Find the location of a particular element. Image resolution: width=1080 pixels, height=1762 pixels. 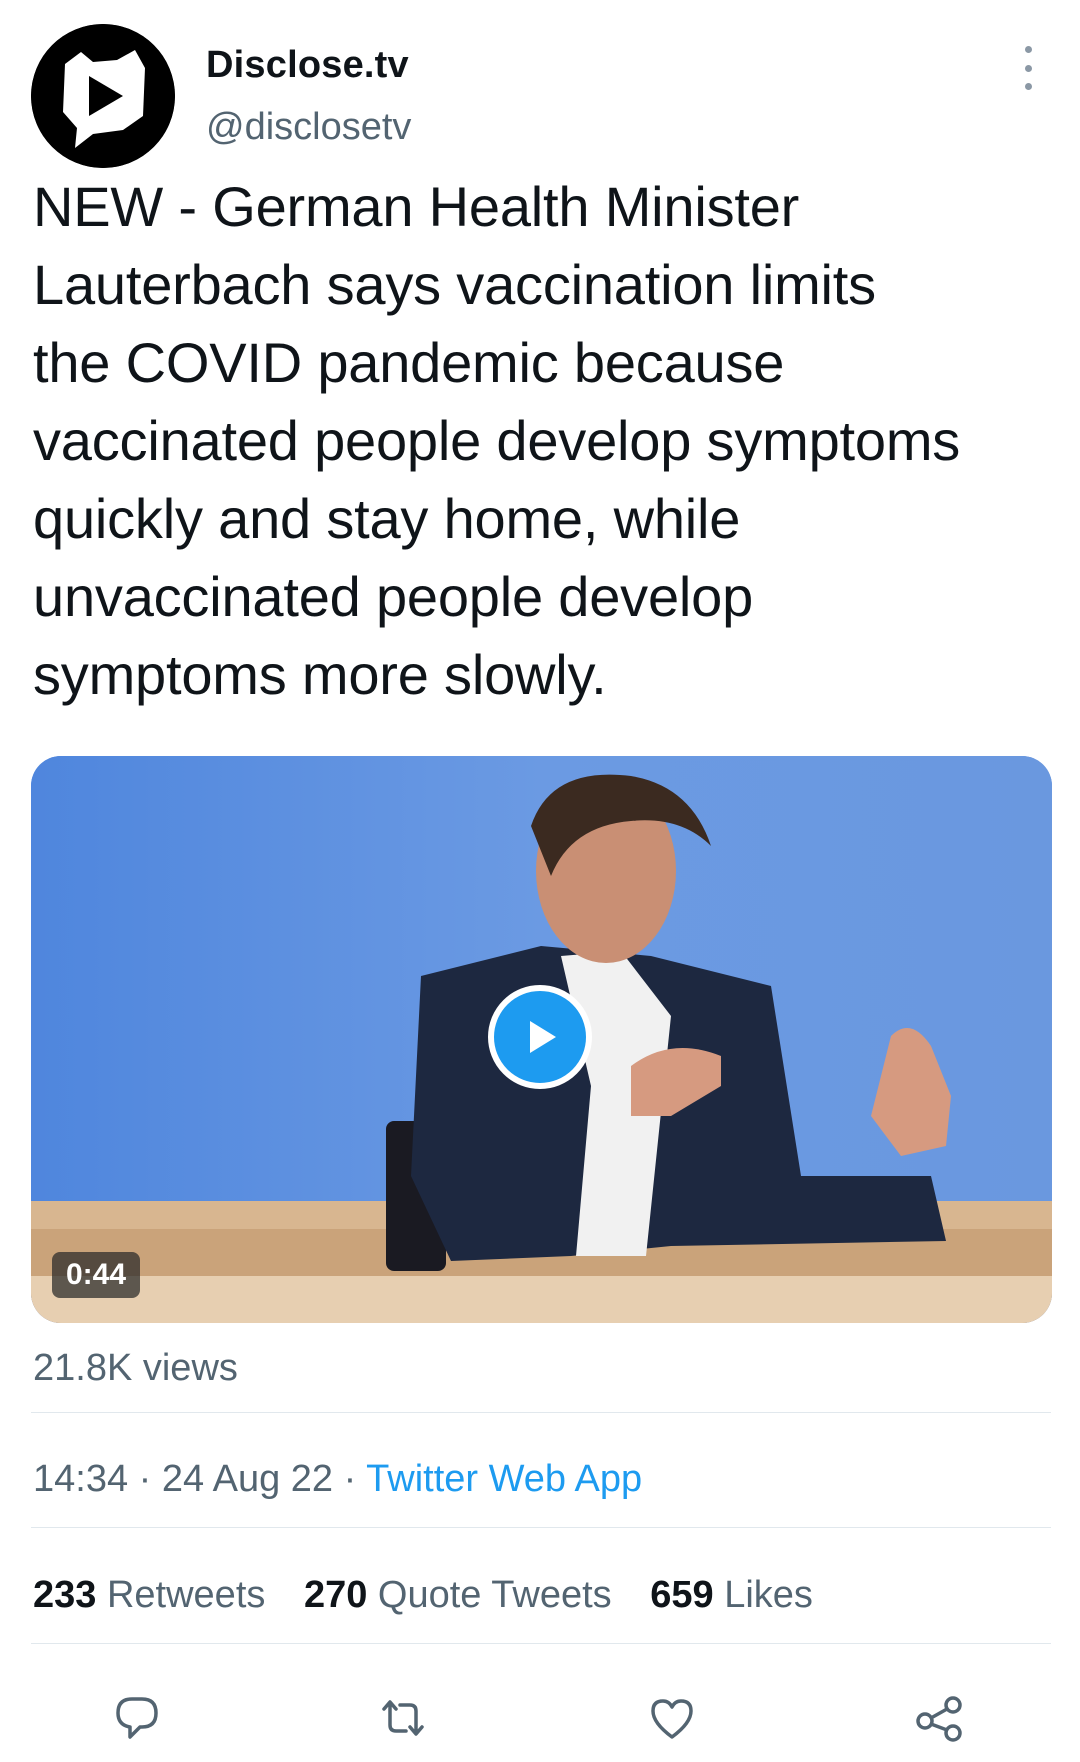

retweets-count: 233 is located at coordinates (65, 1595).